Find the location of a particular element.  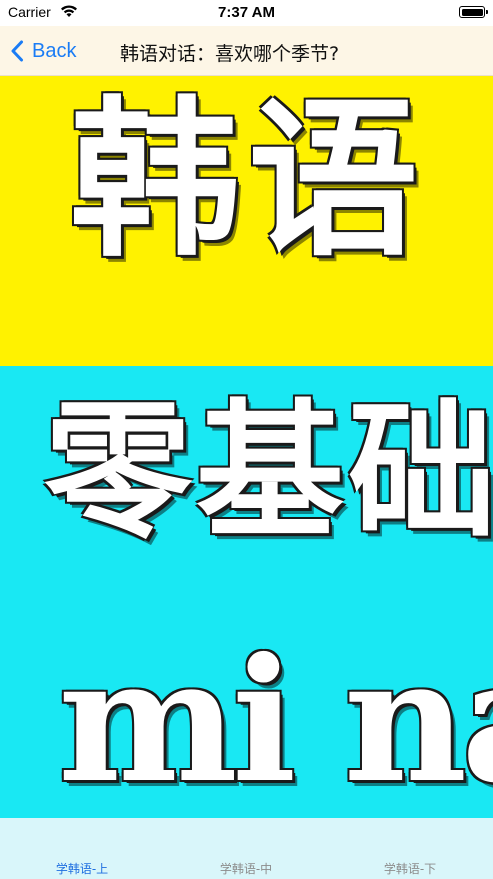

back-button-label: Back is located at coordinates (54, 50).